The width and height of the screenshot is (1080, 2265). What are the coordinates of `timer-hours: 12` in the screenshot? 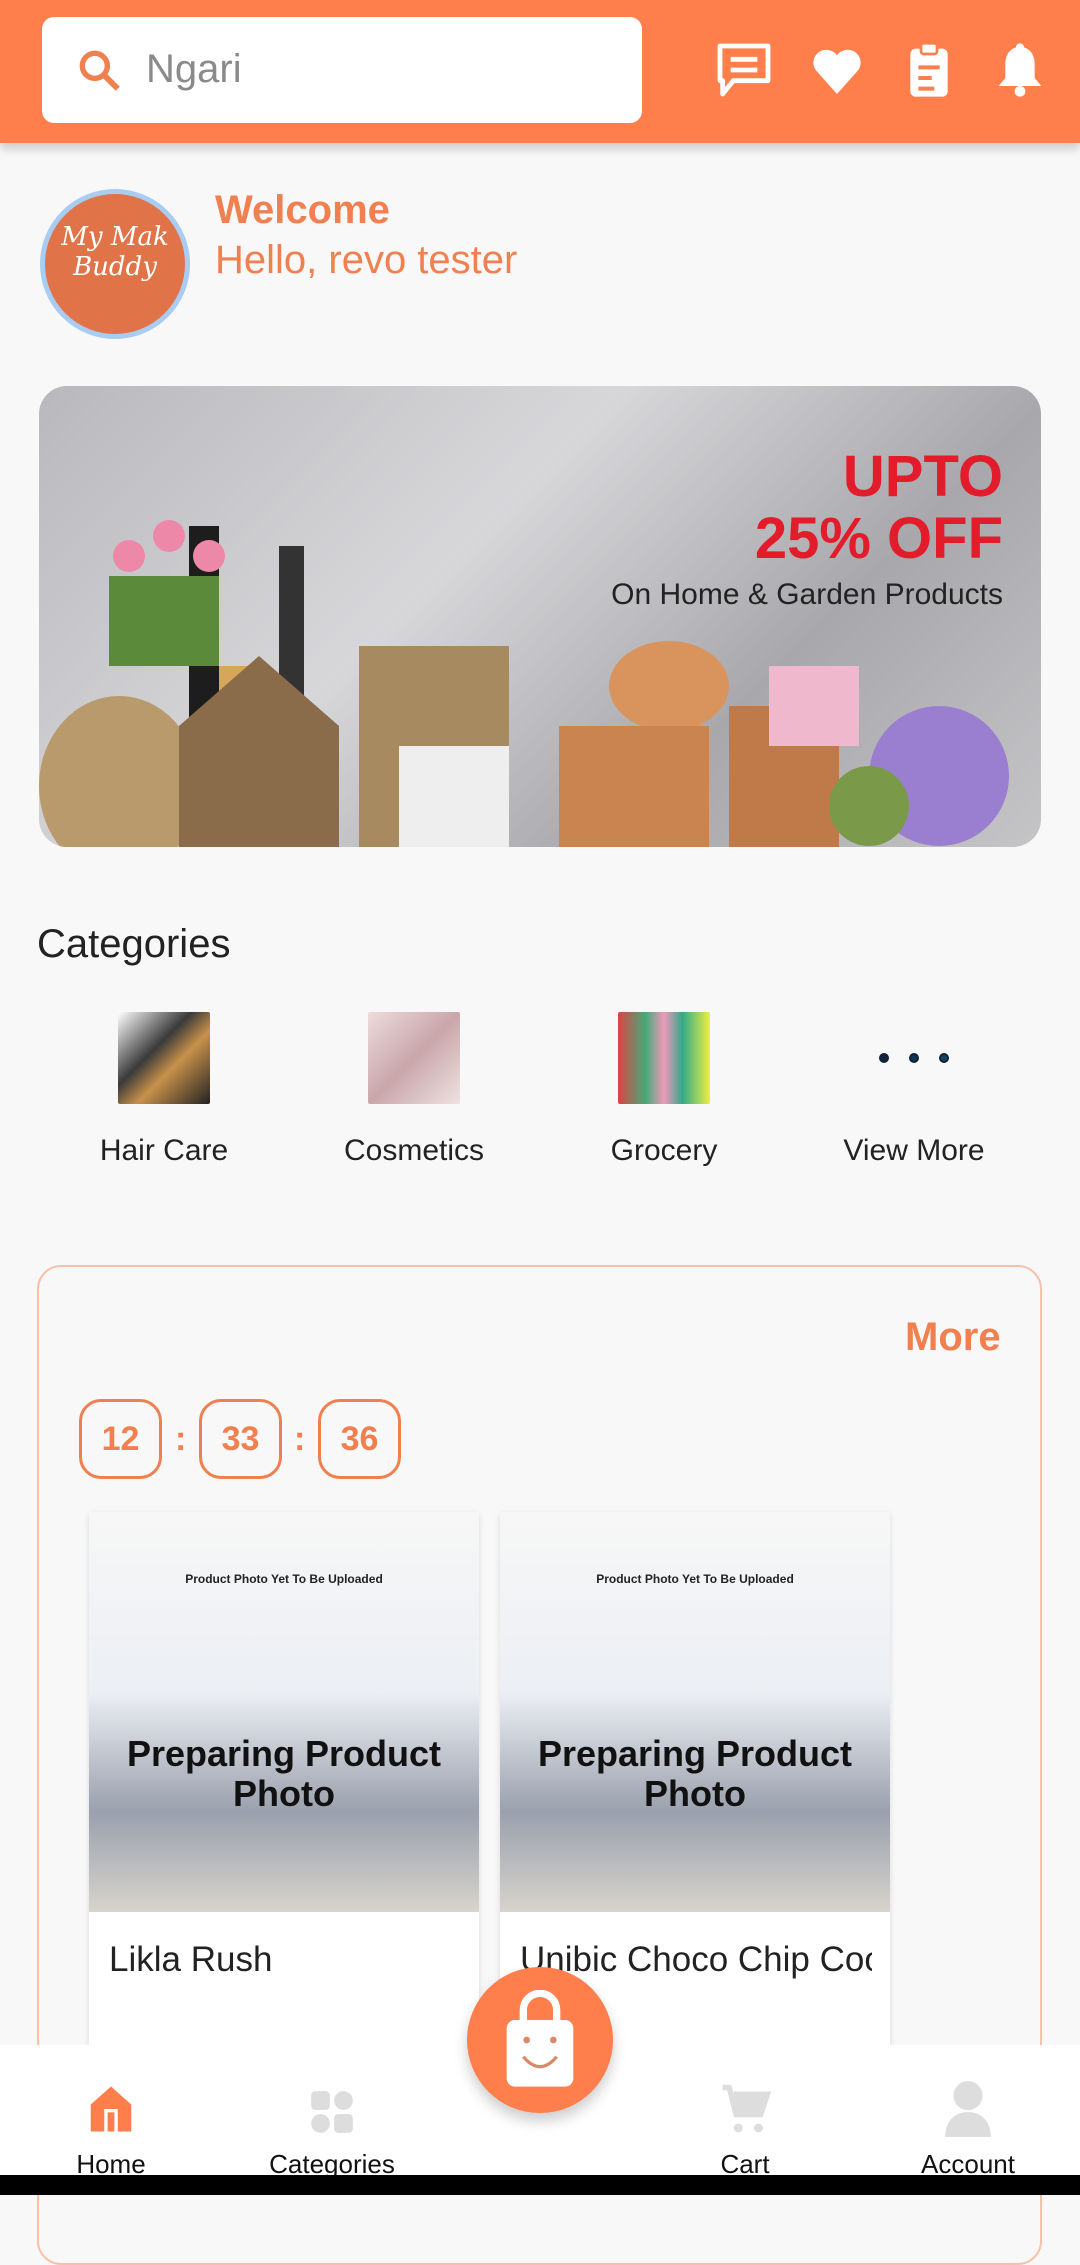 It's located at (120, 1439).